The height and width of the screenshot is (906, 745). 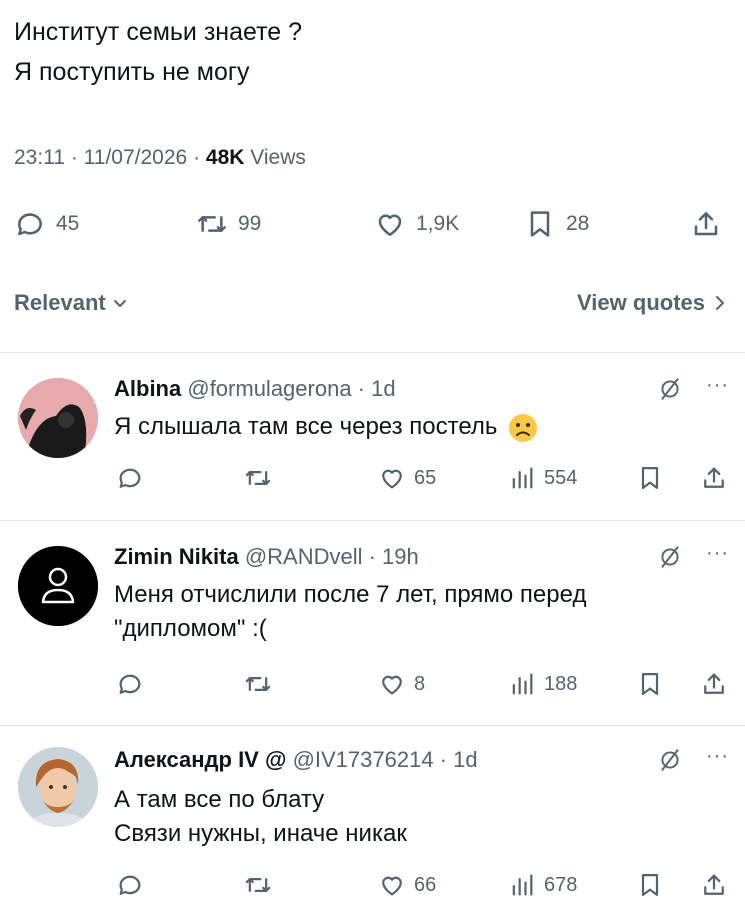 What do you see at coordinates (46, 224) in the screenshot?
I see `reply-button: 45` at bounding box center [46, 224].